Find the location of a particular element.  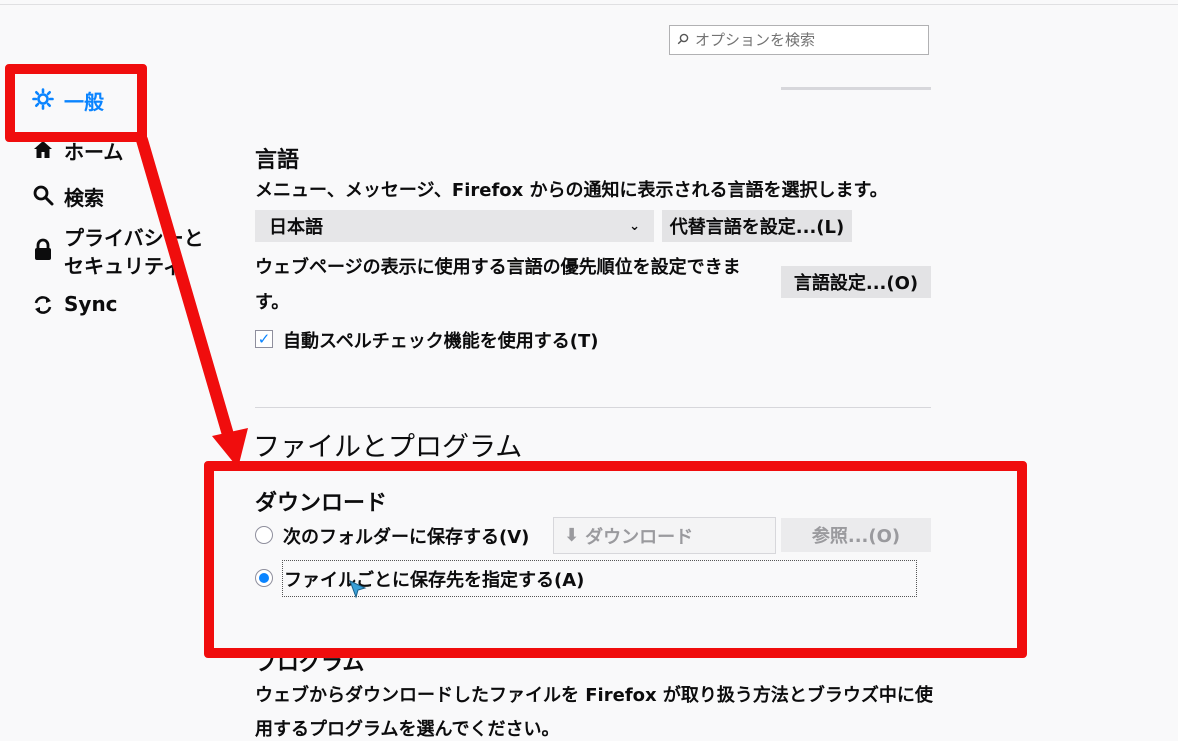

annotation-arrow-icon is located at coordinates (192, 301).